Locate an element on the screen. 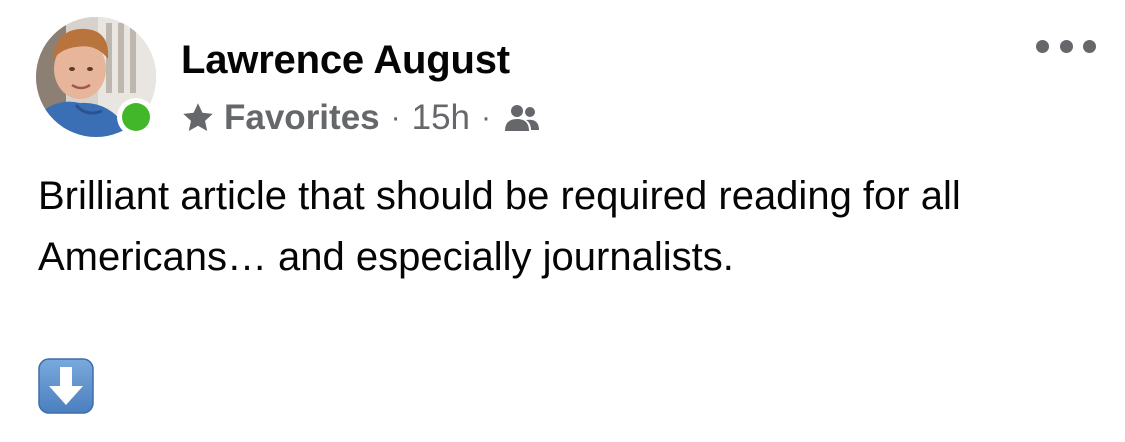  down-arrow-emoji-icon is located at coordinates (66, 386).